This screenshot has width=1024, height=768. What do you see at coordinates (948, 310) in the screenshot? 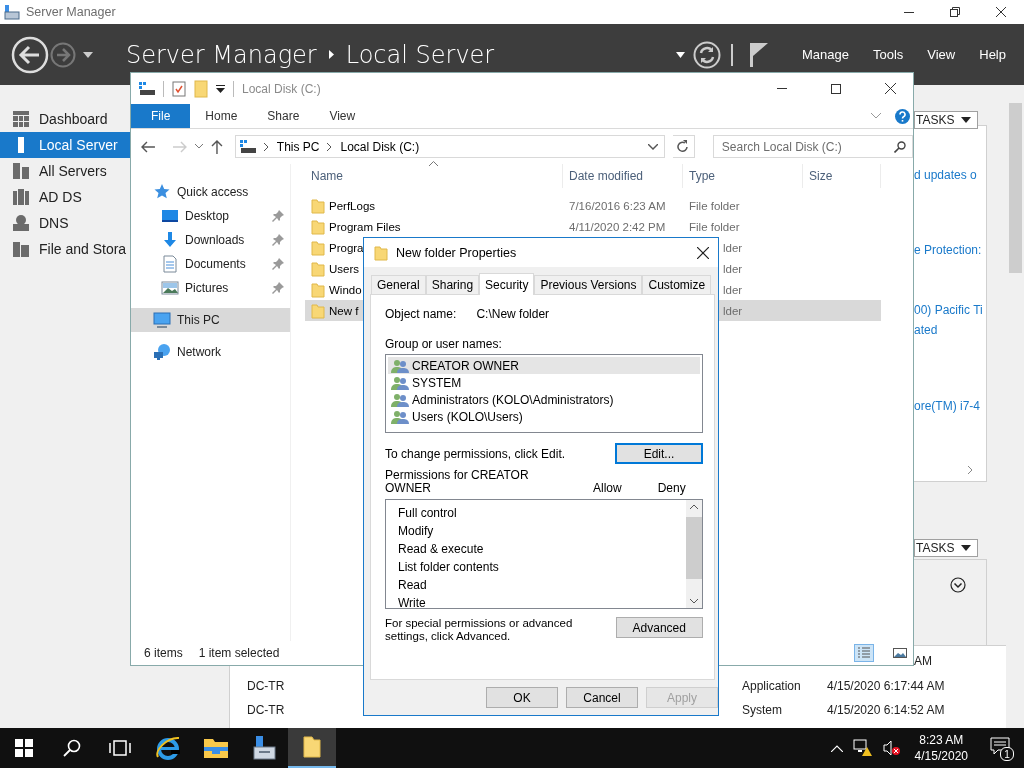
I see `content-text: 00) Pacific Ti` at bounding box center [948, 310].